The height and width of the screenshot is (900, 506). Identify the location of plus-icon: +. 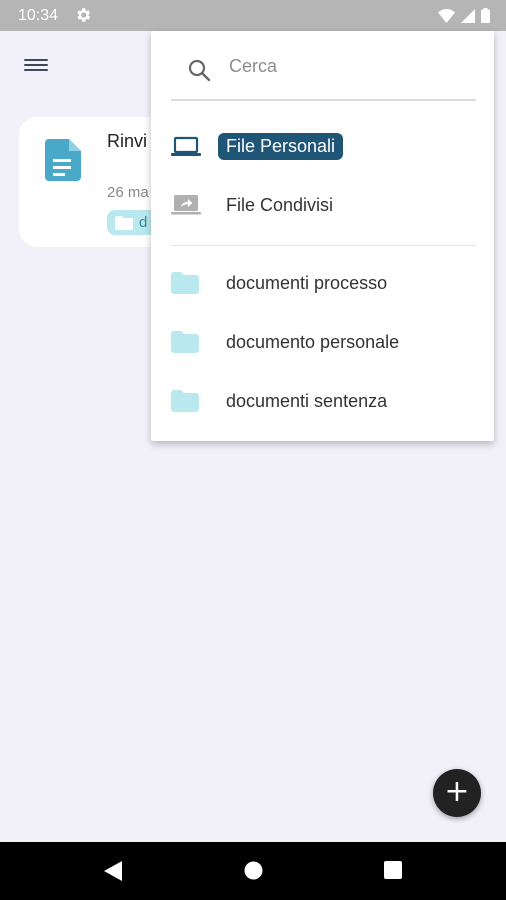
(457, 791).